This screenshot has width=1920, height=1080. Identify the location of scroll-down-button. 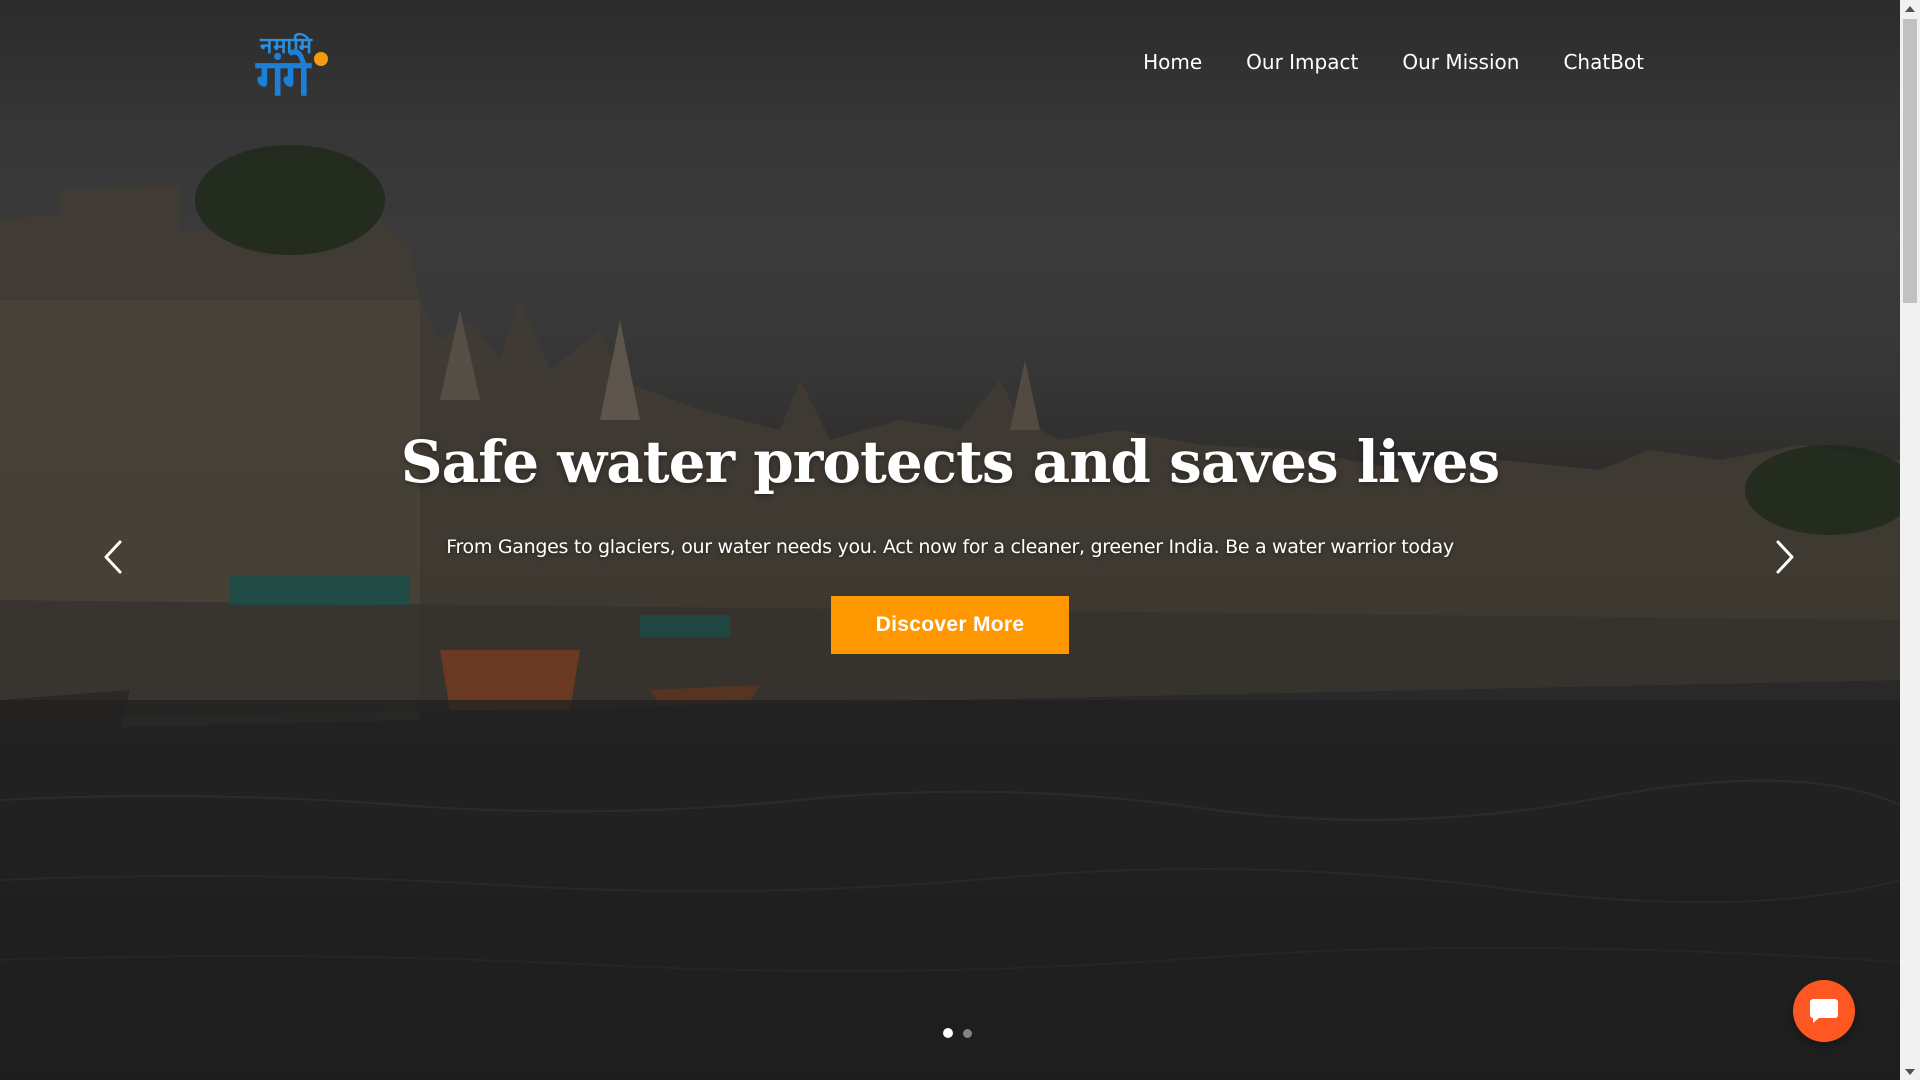
(1910, 1071).